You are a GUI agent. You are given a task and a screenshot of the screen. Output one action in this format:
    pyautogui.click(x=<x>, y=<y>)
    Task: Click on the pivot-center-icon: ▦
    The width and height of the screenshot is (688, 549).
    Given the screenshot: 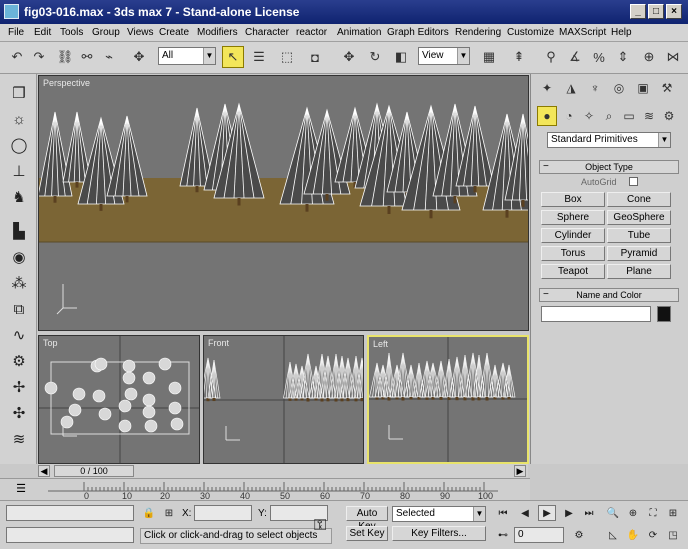 What is the action you would take?
    pyautogui.click(x=489, y=57)
    